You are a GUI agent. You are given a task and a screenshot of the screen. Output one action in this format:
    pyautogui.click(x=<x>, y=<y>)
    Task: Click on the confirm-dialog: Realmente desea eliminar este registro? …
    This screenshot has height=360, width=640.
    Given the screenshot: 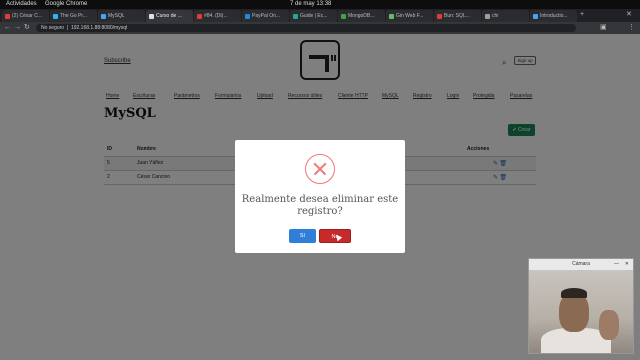 What is the action you would take?
    pyautogui.click(x=320, y=196)
    